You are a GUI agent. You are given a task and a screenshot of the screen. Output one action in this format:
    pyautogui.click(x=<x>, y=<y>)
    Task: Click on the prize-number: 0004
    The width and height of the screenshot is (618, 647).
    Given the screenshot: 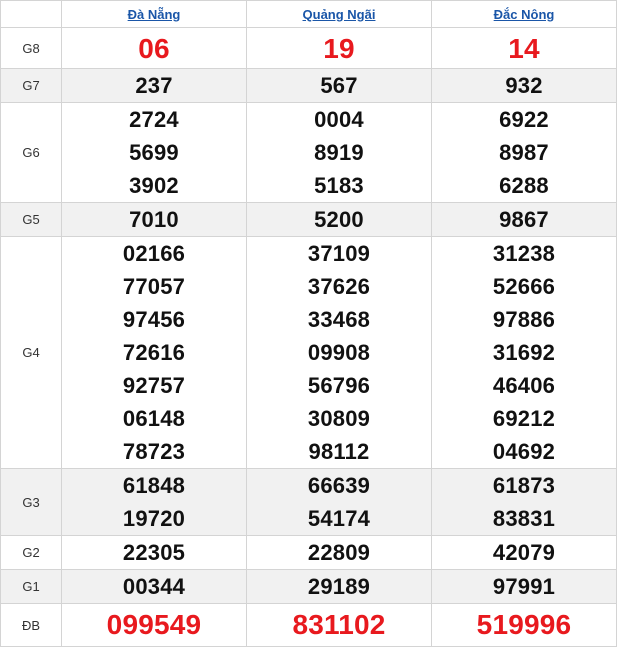 What is the action you would take?
    pyautogui.click(x=339, y=119)
    